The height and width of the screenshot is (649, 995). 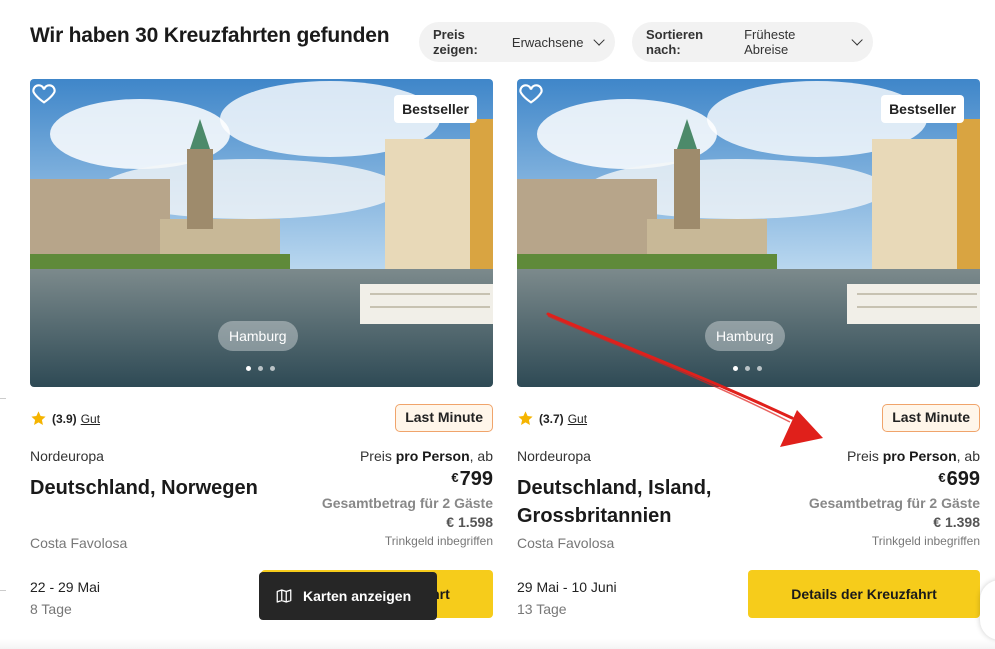 What do you see at coordinates (210, 35) in the screenshot?
I see `results-count-title: Wir haben 30 Kreuzfahrten gefunden` at bounding box center [210, 35].